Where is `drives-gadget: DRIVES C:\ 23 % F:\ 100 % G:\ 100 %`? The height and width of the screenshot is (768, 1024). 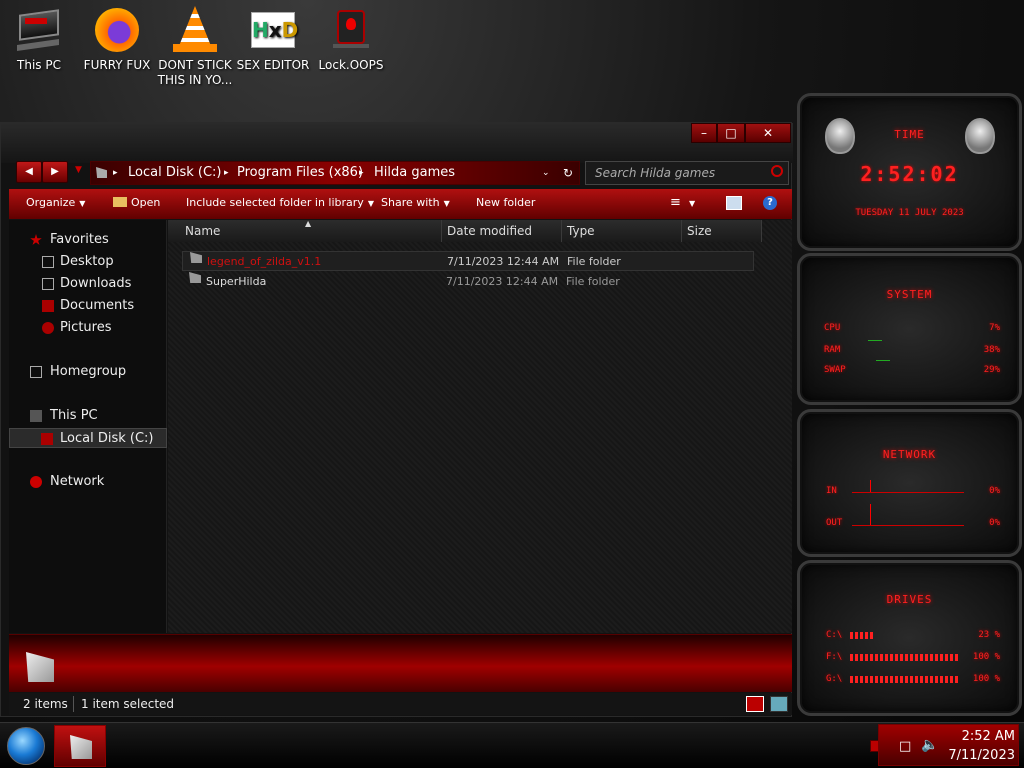
drives-gadget: DRIVES C:\ 23 % F:\ 100 % G:\ 100 % is located at coordinates (909, 638).